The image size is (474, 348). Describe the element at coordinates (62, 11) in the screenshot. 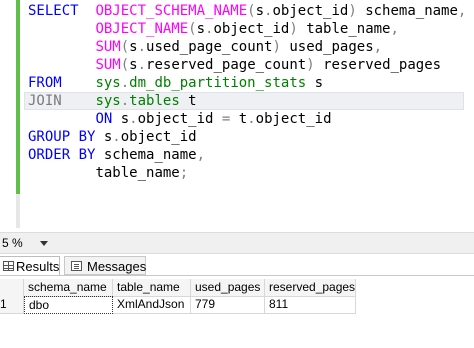

I see `code-token: SELECT` at that location.